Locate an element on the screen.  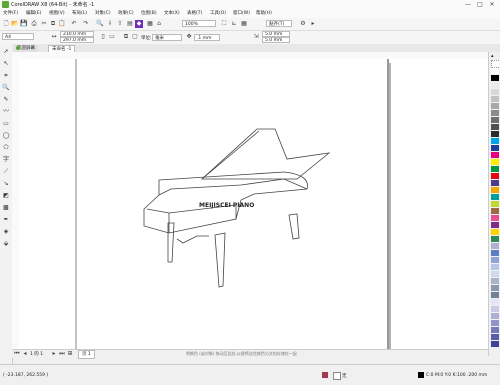
zoom-tool-icon: 🔍 is located at coordinates (6, 88).